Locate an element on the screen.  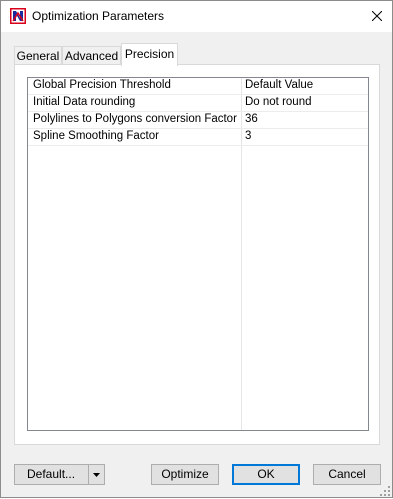
property-name: Polylines to Polygons conversion Factor is located at coordinates (135, 119).